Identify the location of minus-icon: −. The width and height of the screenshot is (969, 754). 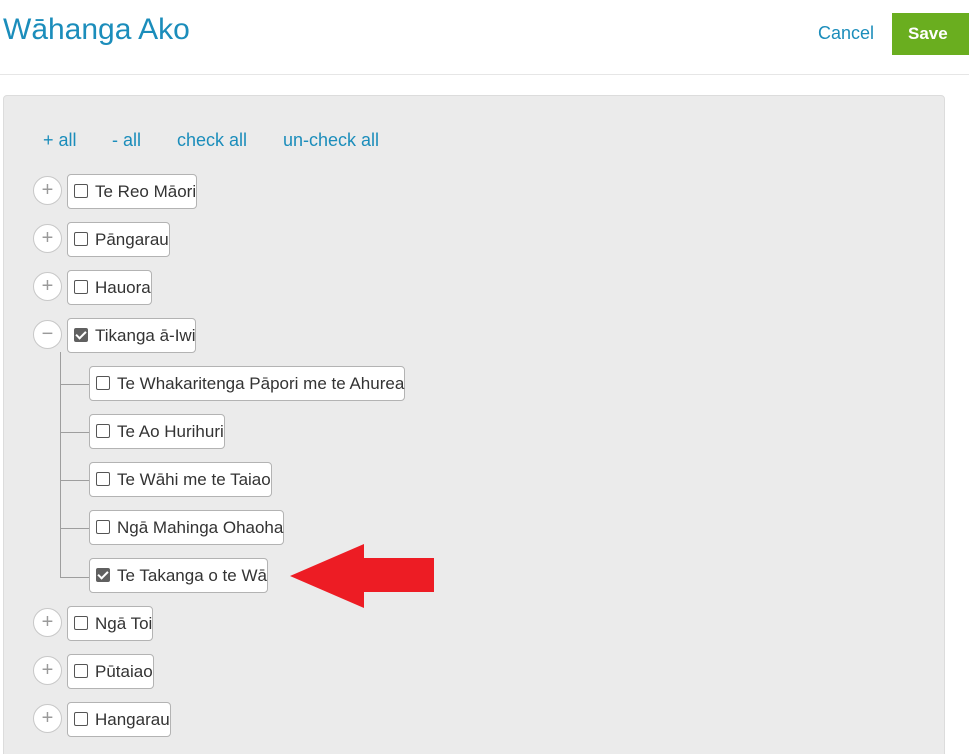
(47, 334).